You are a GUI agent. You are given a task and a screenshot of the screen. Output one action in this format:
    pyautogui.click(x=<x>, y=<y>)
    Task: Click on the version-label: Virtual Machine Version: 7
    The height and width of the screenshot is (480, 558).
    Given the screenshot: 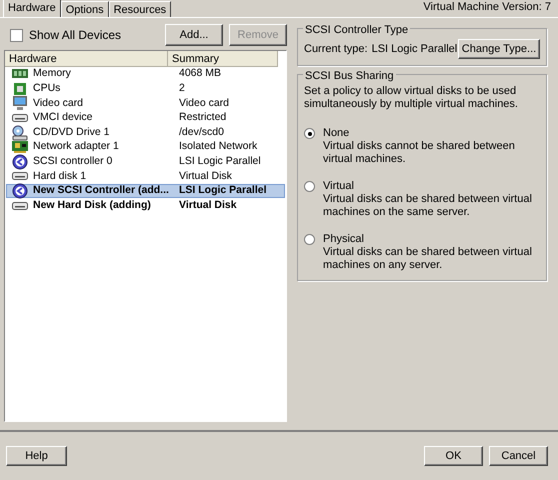 What is the action you would take?
    pyautogui.click(x=487, y=7)
    